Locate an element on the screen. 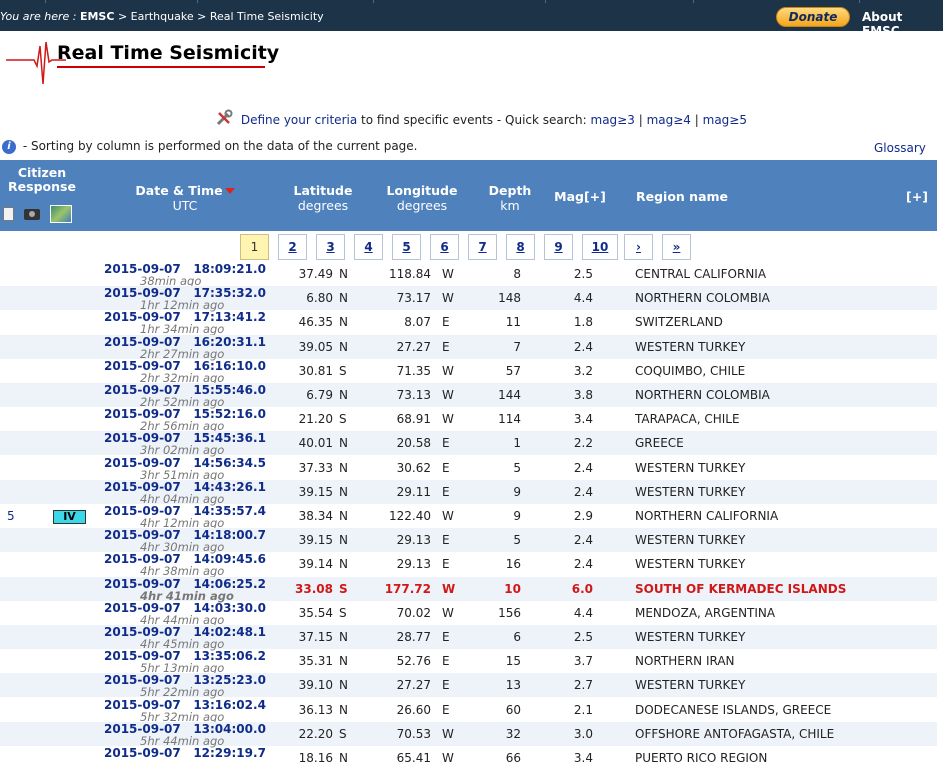  event-longitude: 28.77 is located at coordinates (413, 637).